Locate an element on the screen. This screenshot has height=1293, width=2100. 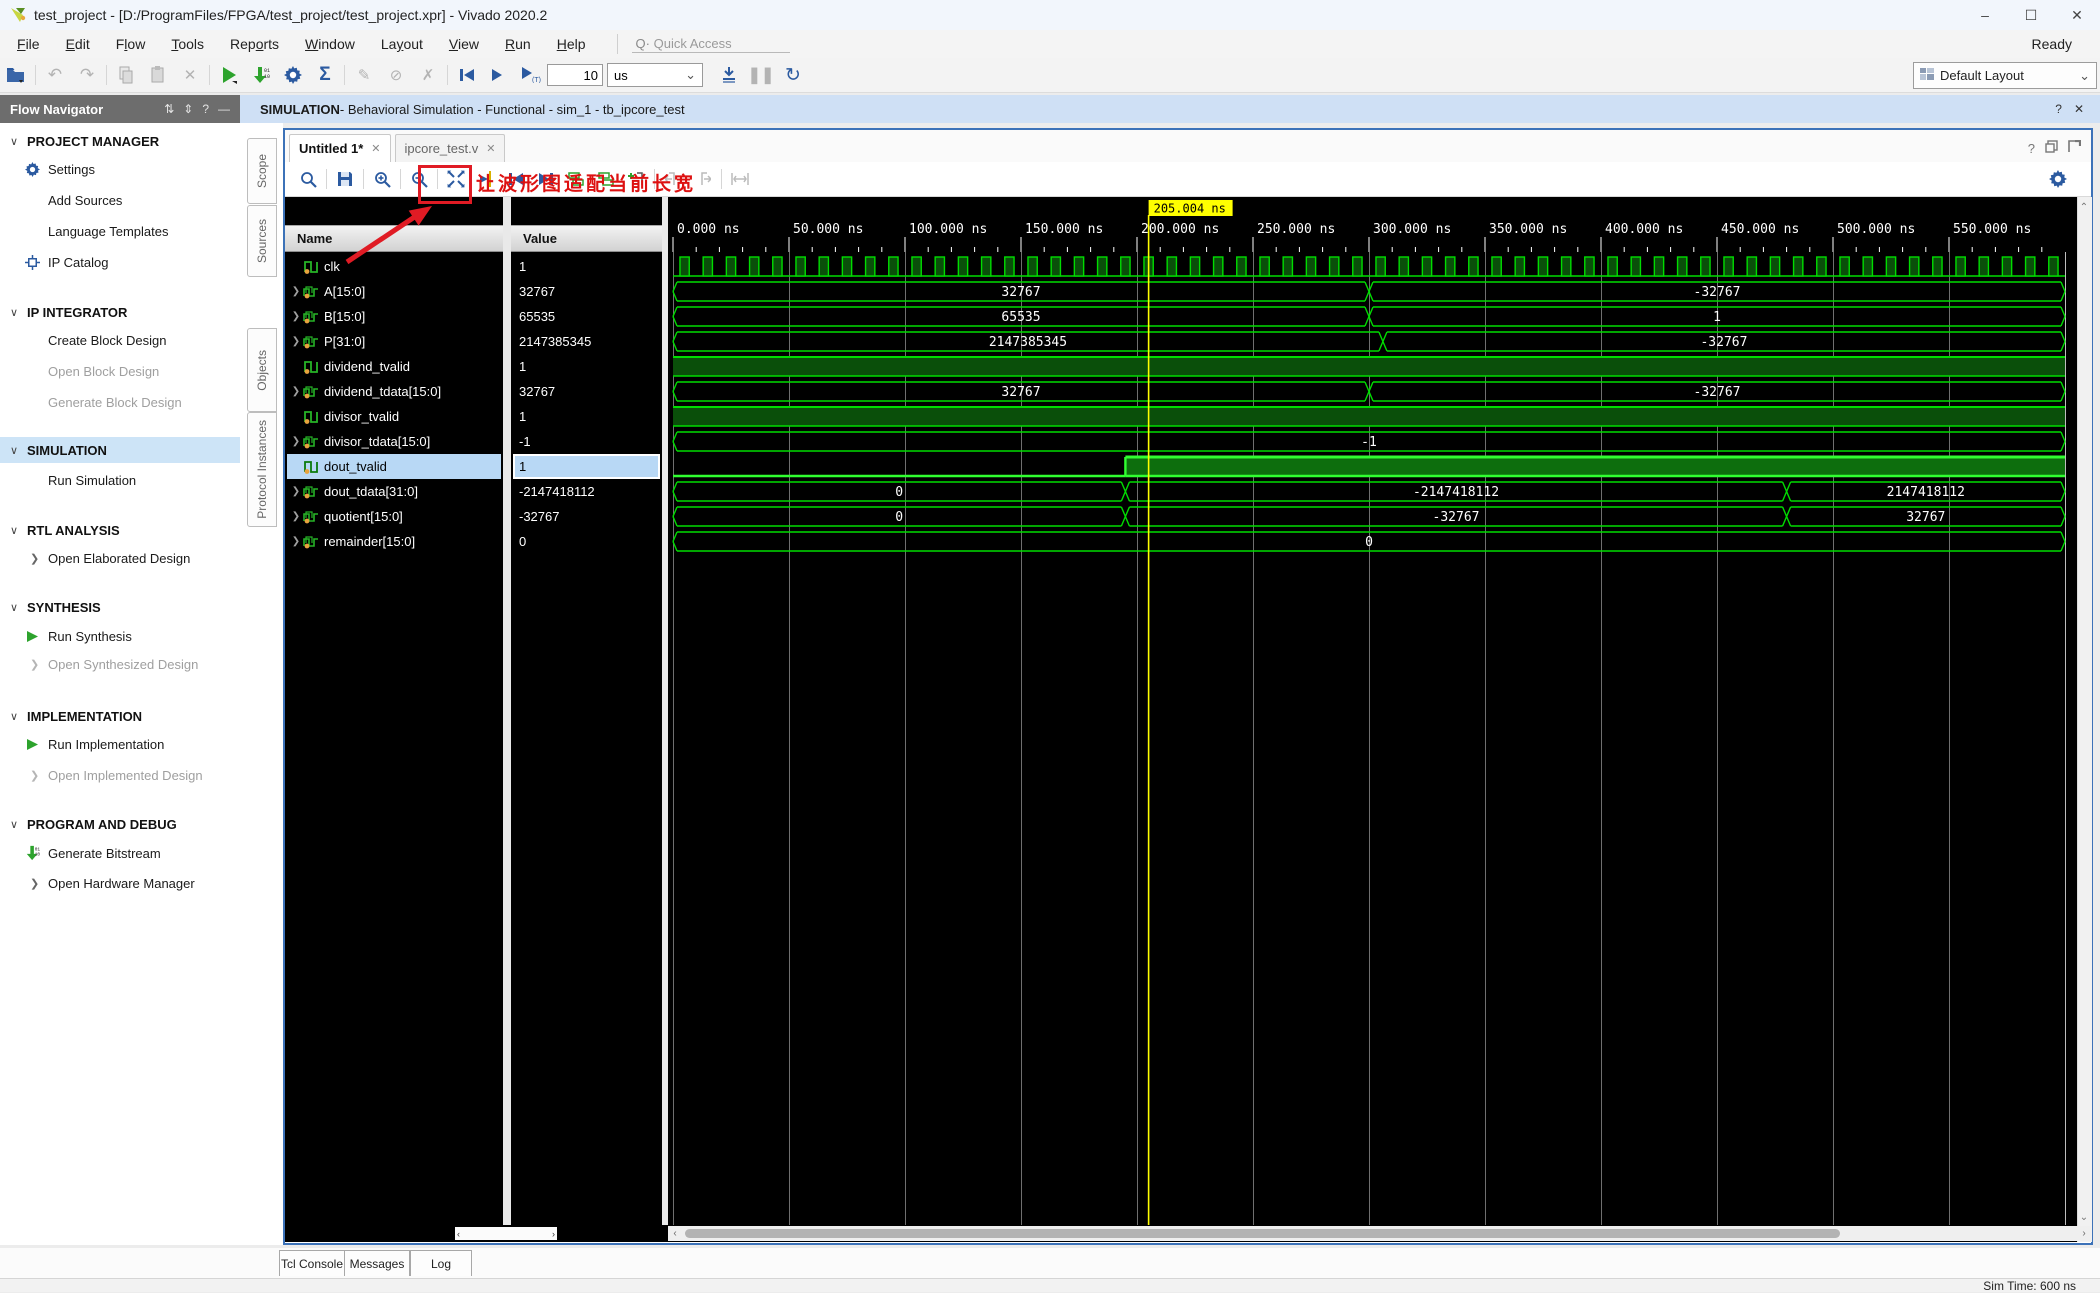
open-file-icon is located at coordinates (16, 75).